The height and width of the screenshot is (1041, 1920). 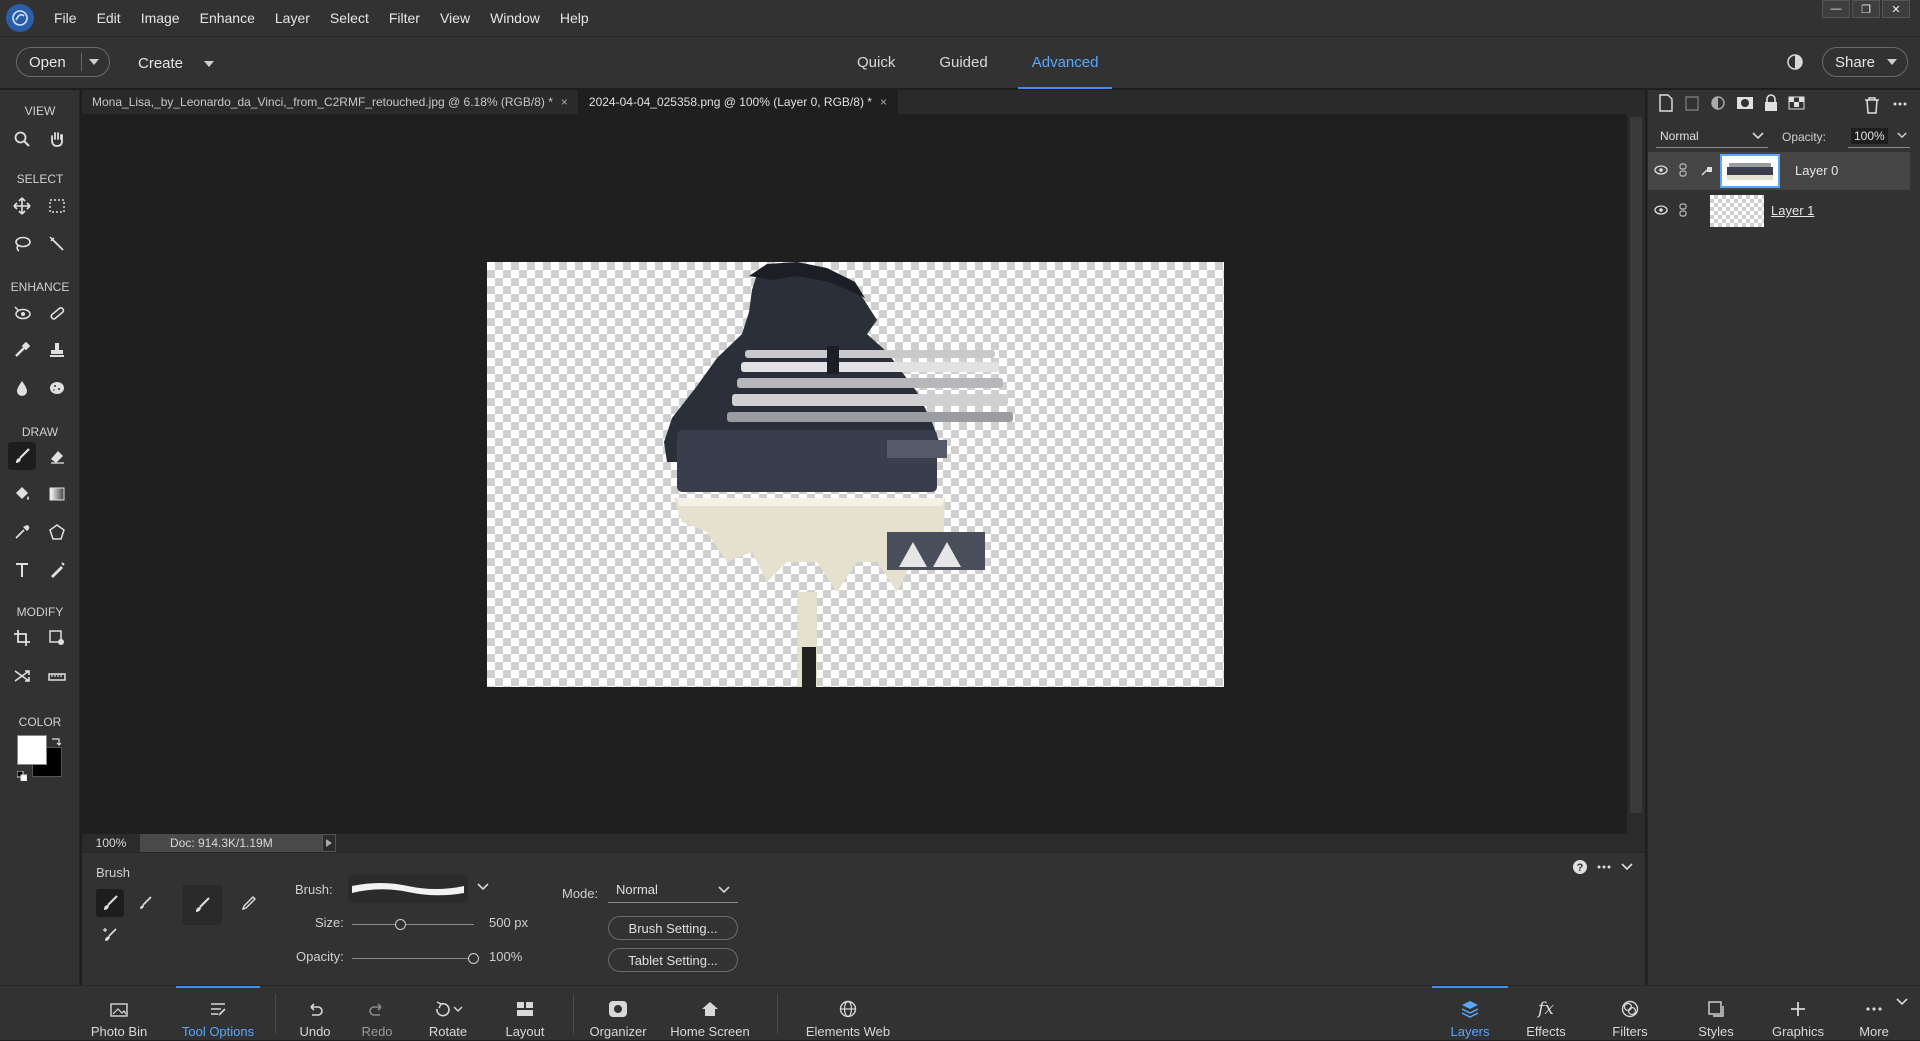 I want to click on collapse-panel-icon, so click(x=1627, y=867).